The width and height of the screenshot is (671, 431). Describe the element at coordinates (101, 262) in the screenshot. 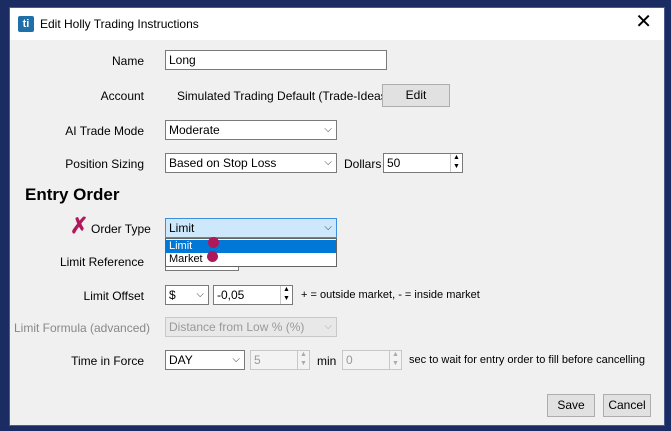

I see `limit-reference-label: Limit Reference` at that location.